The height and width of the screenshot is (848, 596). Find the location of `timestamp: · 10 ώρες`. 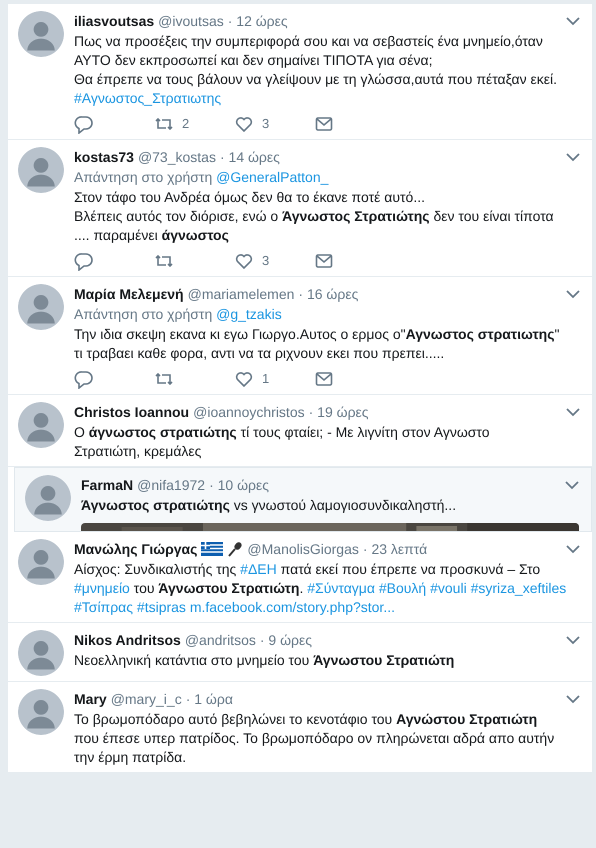

timestamp: · 10 ώρες is located at coordinates (239, 485).